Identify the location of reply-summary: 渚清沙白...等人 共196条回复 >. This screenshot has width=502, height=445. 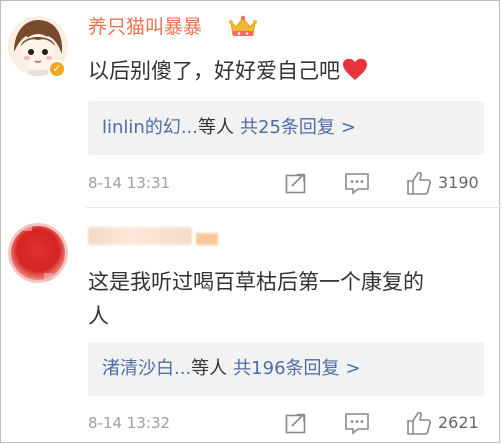
(286, 369).